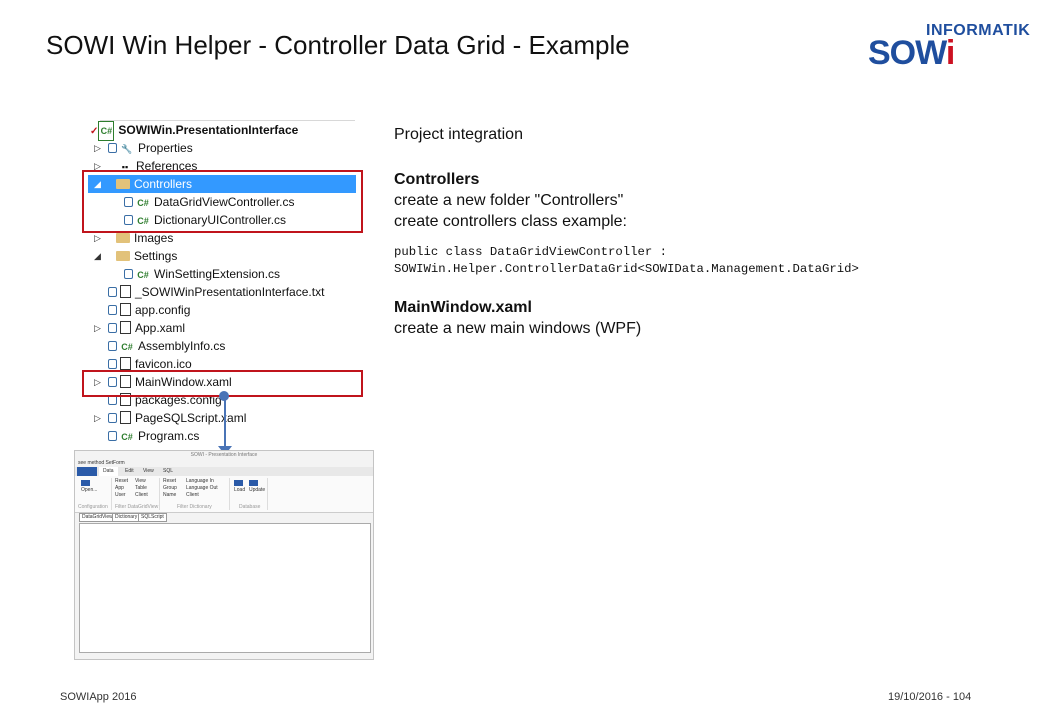 This screenshot has width=1040, height=720. What do you see at coordinates (85, 483) in the screenshot?
I see `open-icon` at bounding box center [85, 483].